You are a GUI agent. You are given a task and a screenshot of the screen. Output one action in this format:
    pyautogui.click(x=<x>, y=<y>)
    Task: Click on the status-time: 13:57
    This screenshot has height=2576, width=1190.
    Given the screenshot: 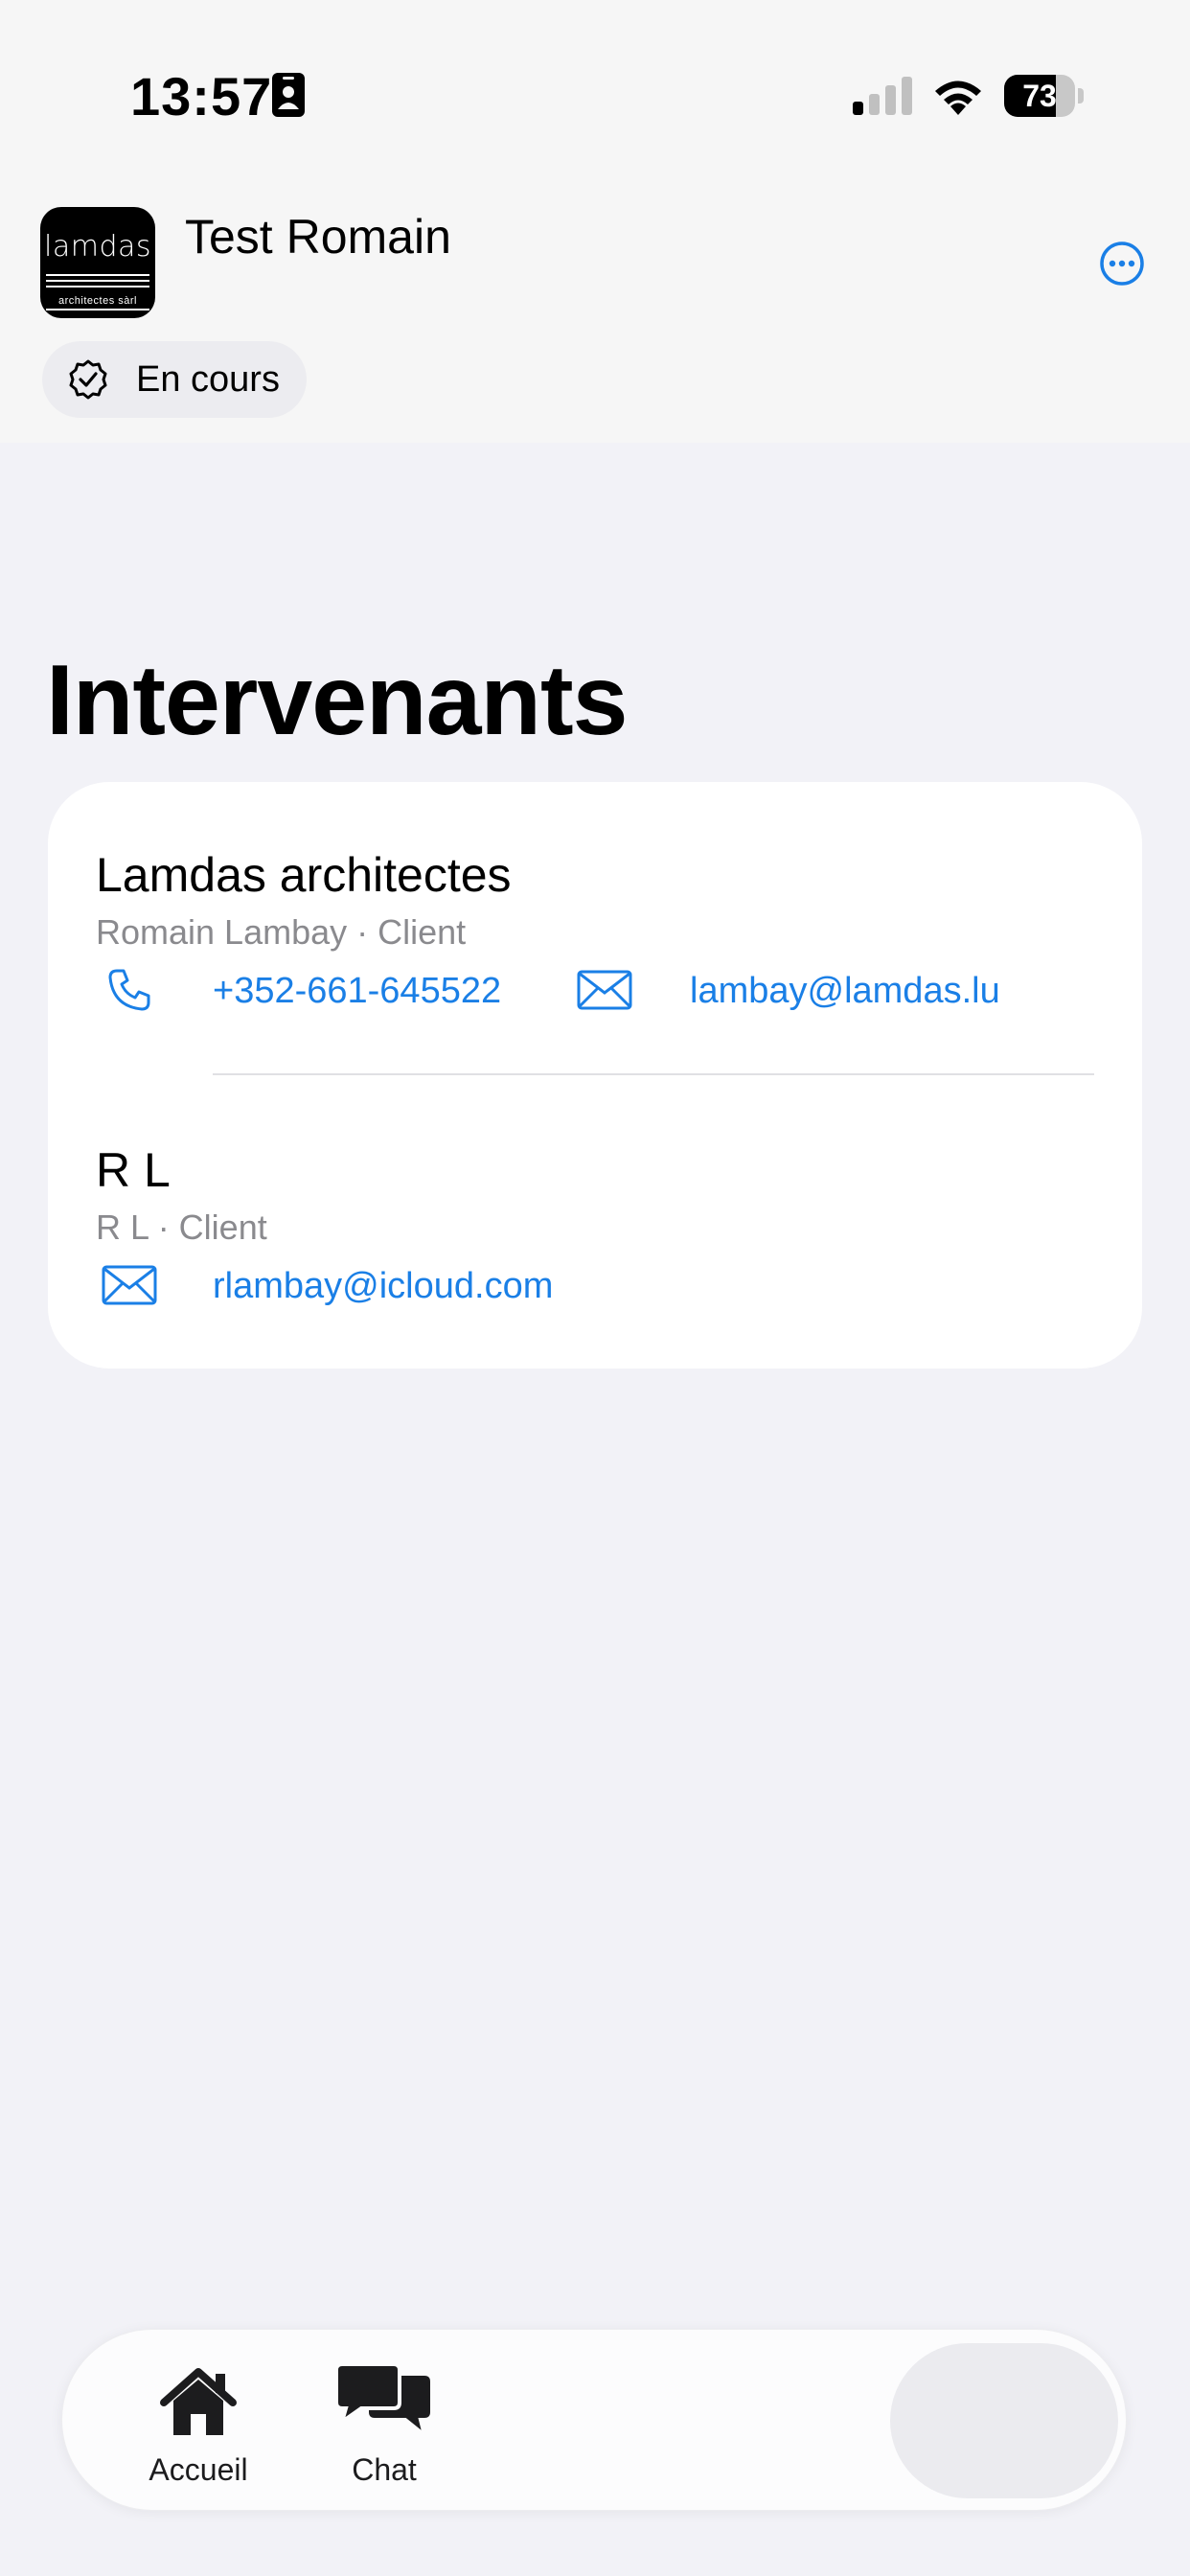 What is the action you would take?
    pyautogui.click(x=202, y=96)
    